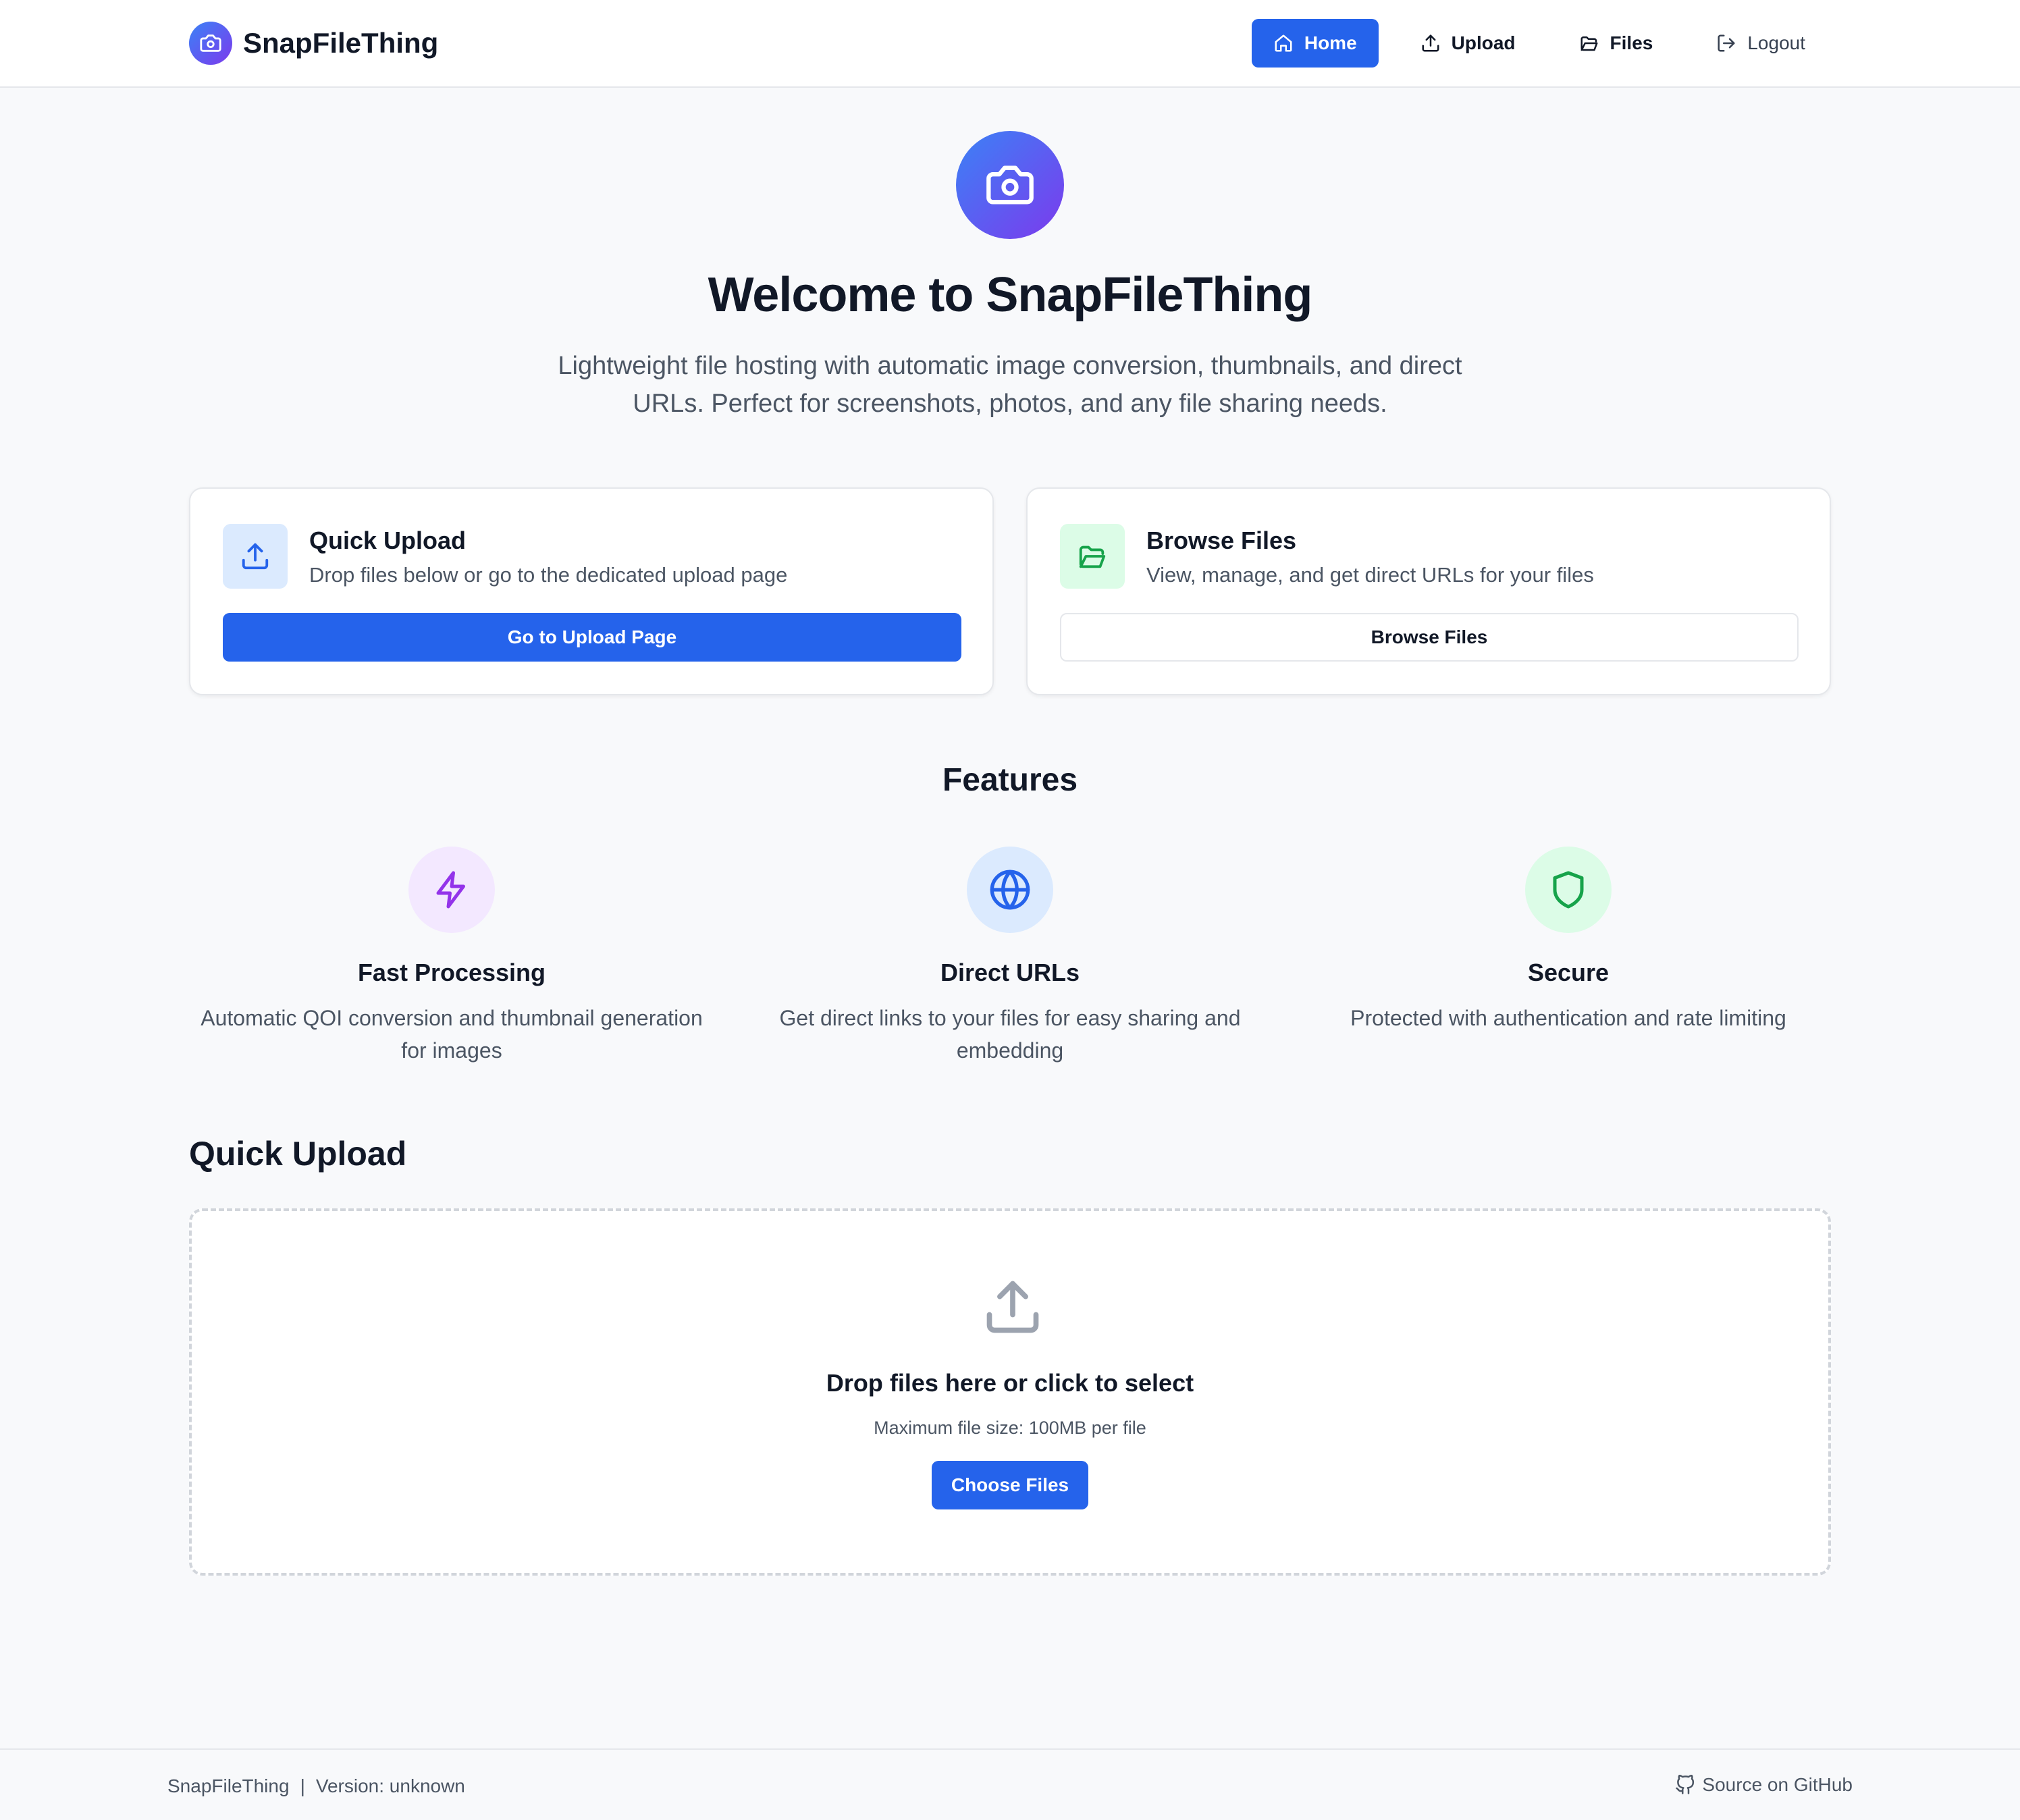  I want to click on nav-upload: Upload, so click(1468, 44).